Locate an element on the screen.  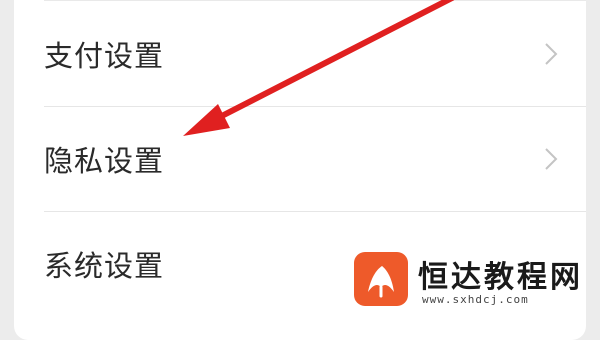
watermark: 恒达教程网 www.sxhdcj.com is located at coordinates (474, 280).